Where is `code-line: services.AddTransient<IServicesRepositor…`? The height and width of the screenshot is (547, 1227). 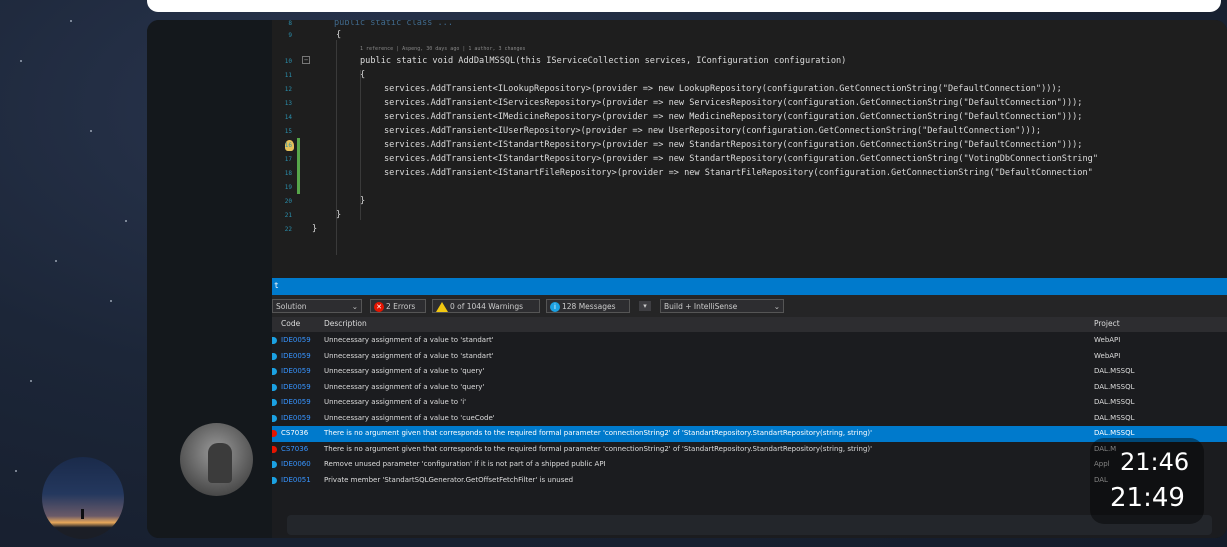 code-line: services.AddTransient<IServicesRepositor… is located at coordinates (733, 103).